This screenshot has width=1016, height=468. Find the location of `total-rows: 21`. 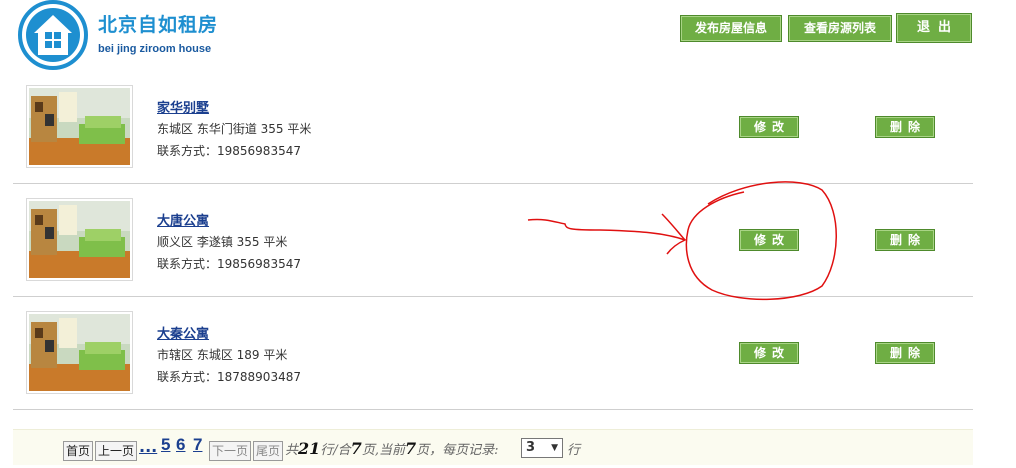

total-rows: 21 is located at coordinates (309, 448).